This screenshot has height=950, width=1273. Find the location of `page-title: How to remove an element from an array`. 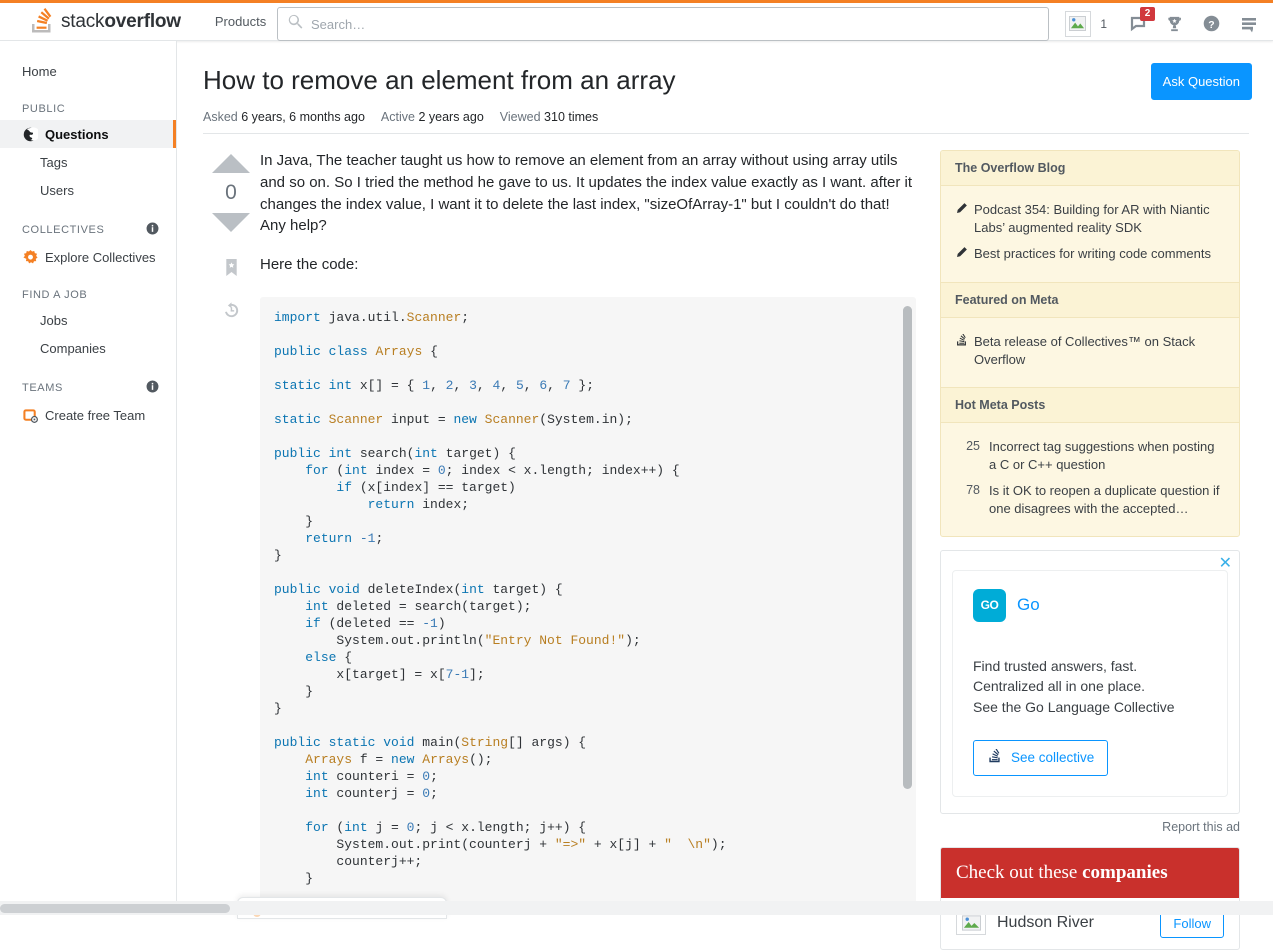

page-title: How to remove an element from an array is located at coordinates (726, 80).